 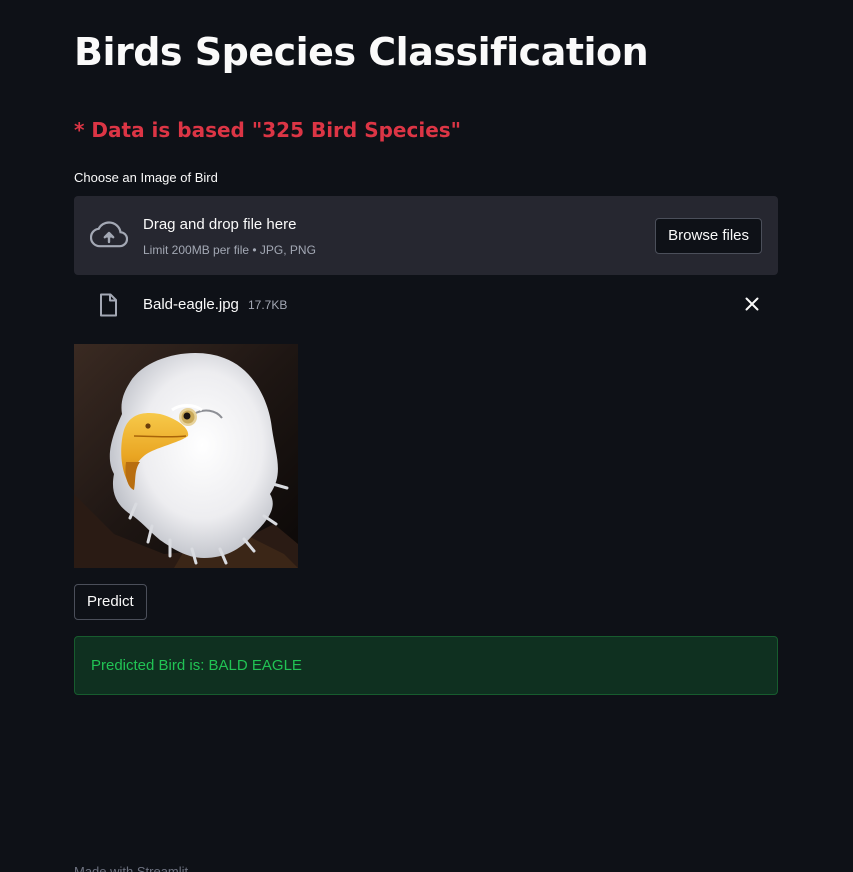 I want to click on page-subtitle: * Data is based "325 Bird Species", so click(x=268, y=130).